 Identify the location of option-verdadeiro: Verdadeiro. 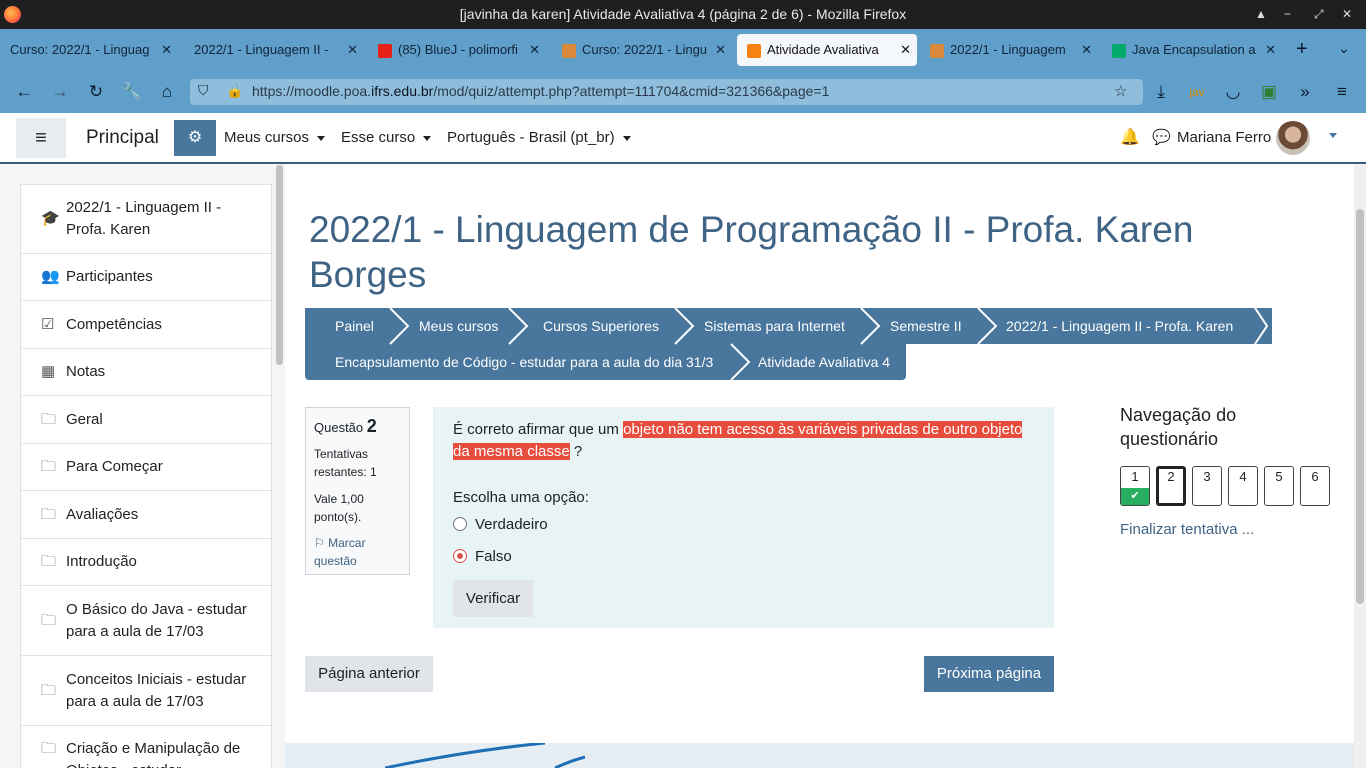
(500, 524).